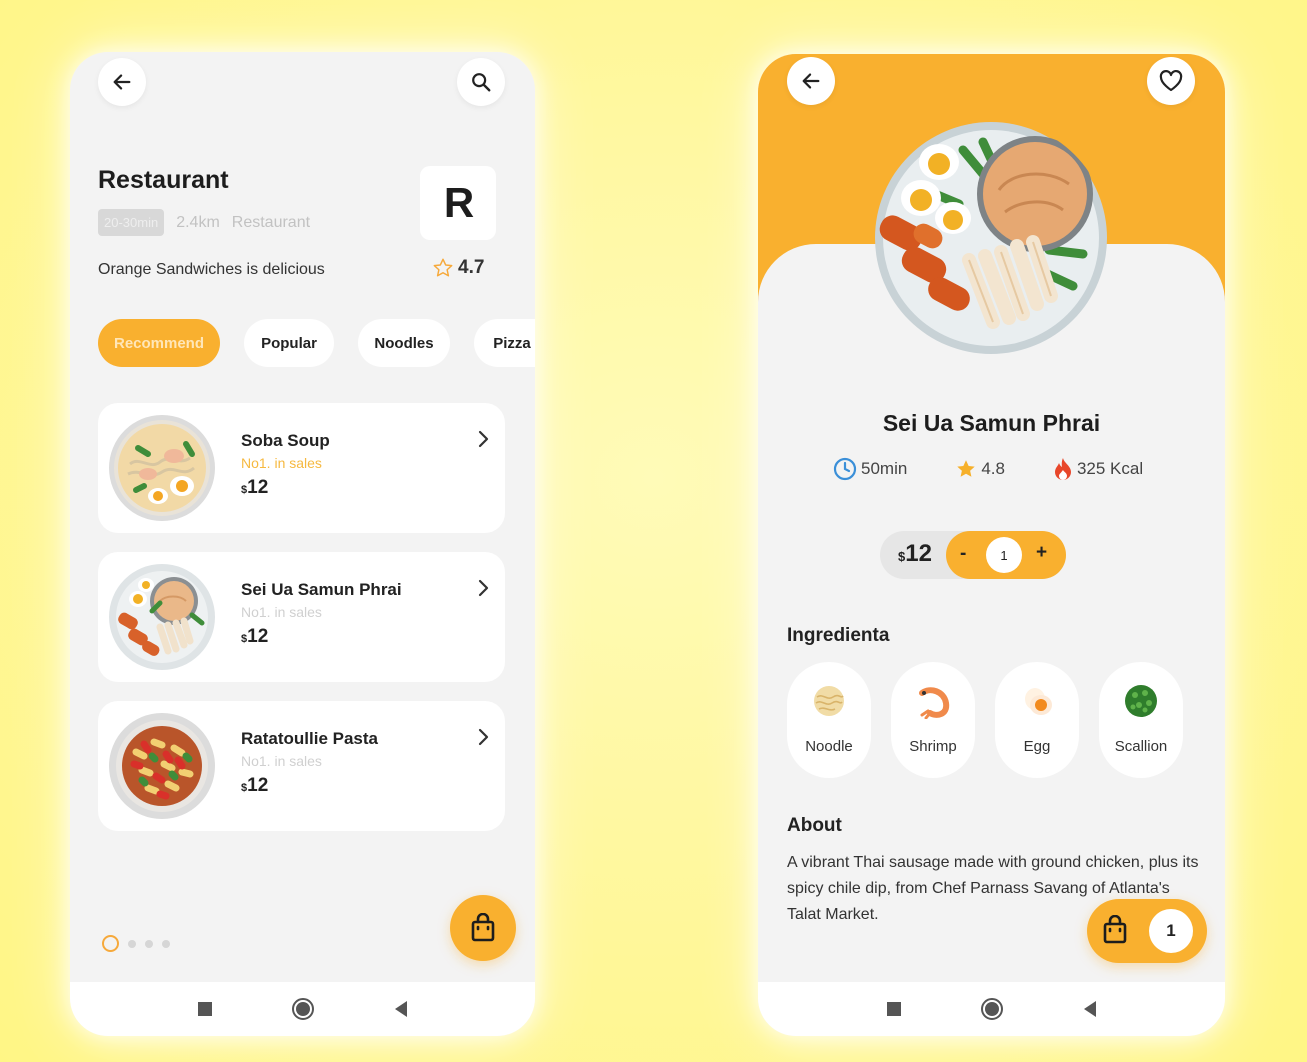 This screenshot has height=1062, width=1307. What do you see at coordinates (993, 468) in the screenshot?
I see `rating-value: 4.8` at bounding box center [993, 468].